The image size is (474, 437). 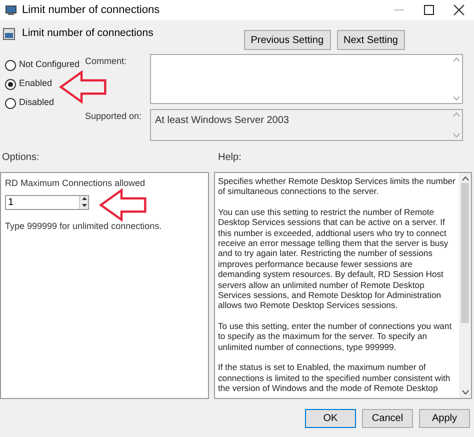 What do you see at coordinates (47, 202) in the screenshot?
I see `connections-spin-field: 1` at bounding box center [47, 202].